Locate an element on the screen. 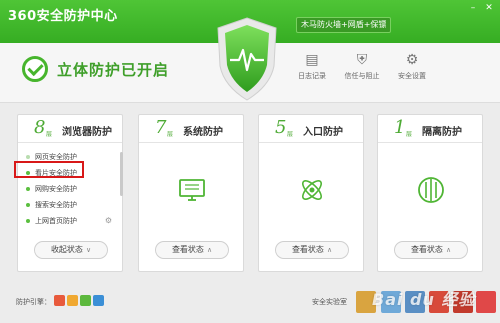  minimize-icon: – is located at coordinates (473, 8).